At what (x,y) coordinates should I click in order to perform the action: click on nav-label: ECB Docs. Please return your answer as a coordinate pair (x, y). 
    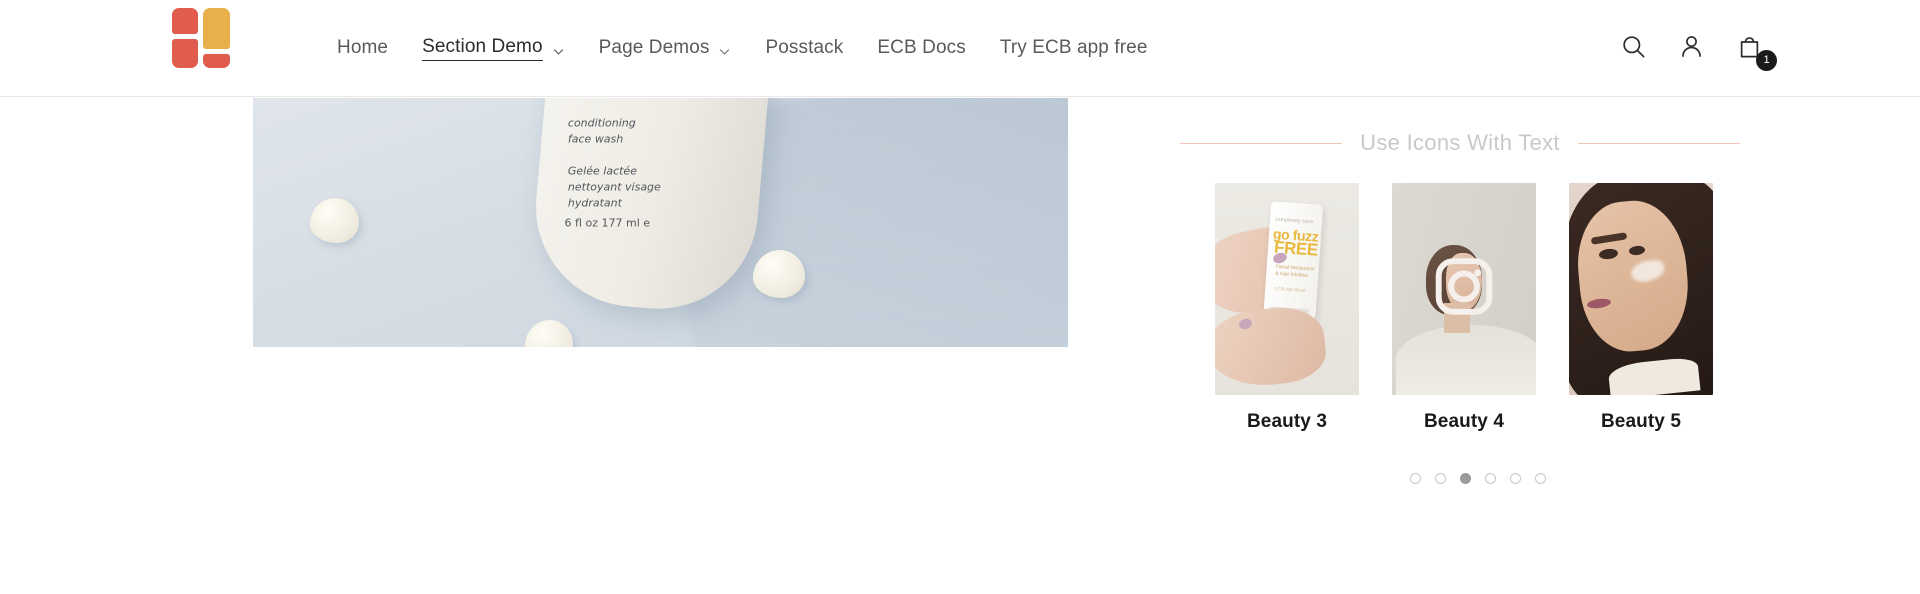
    Looking at the image, I should click on (921, 48).